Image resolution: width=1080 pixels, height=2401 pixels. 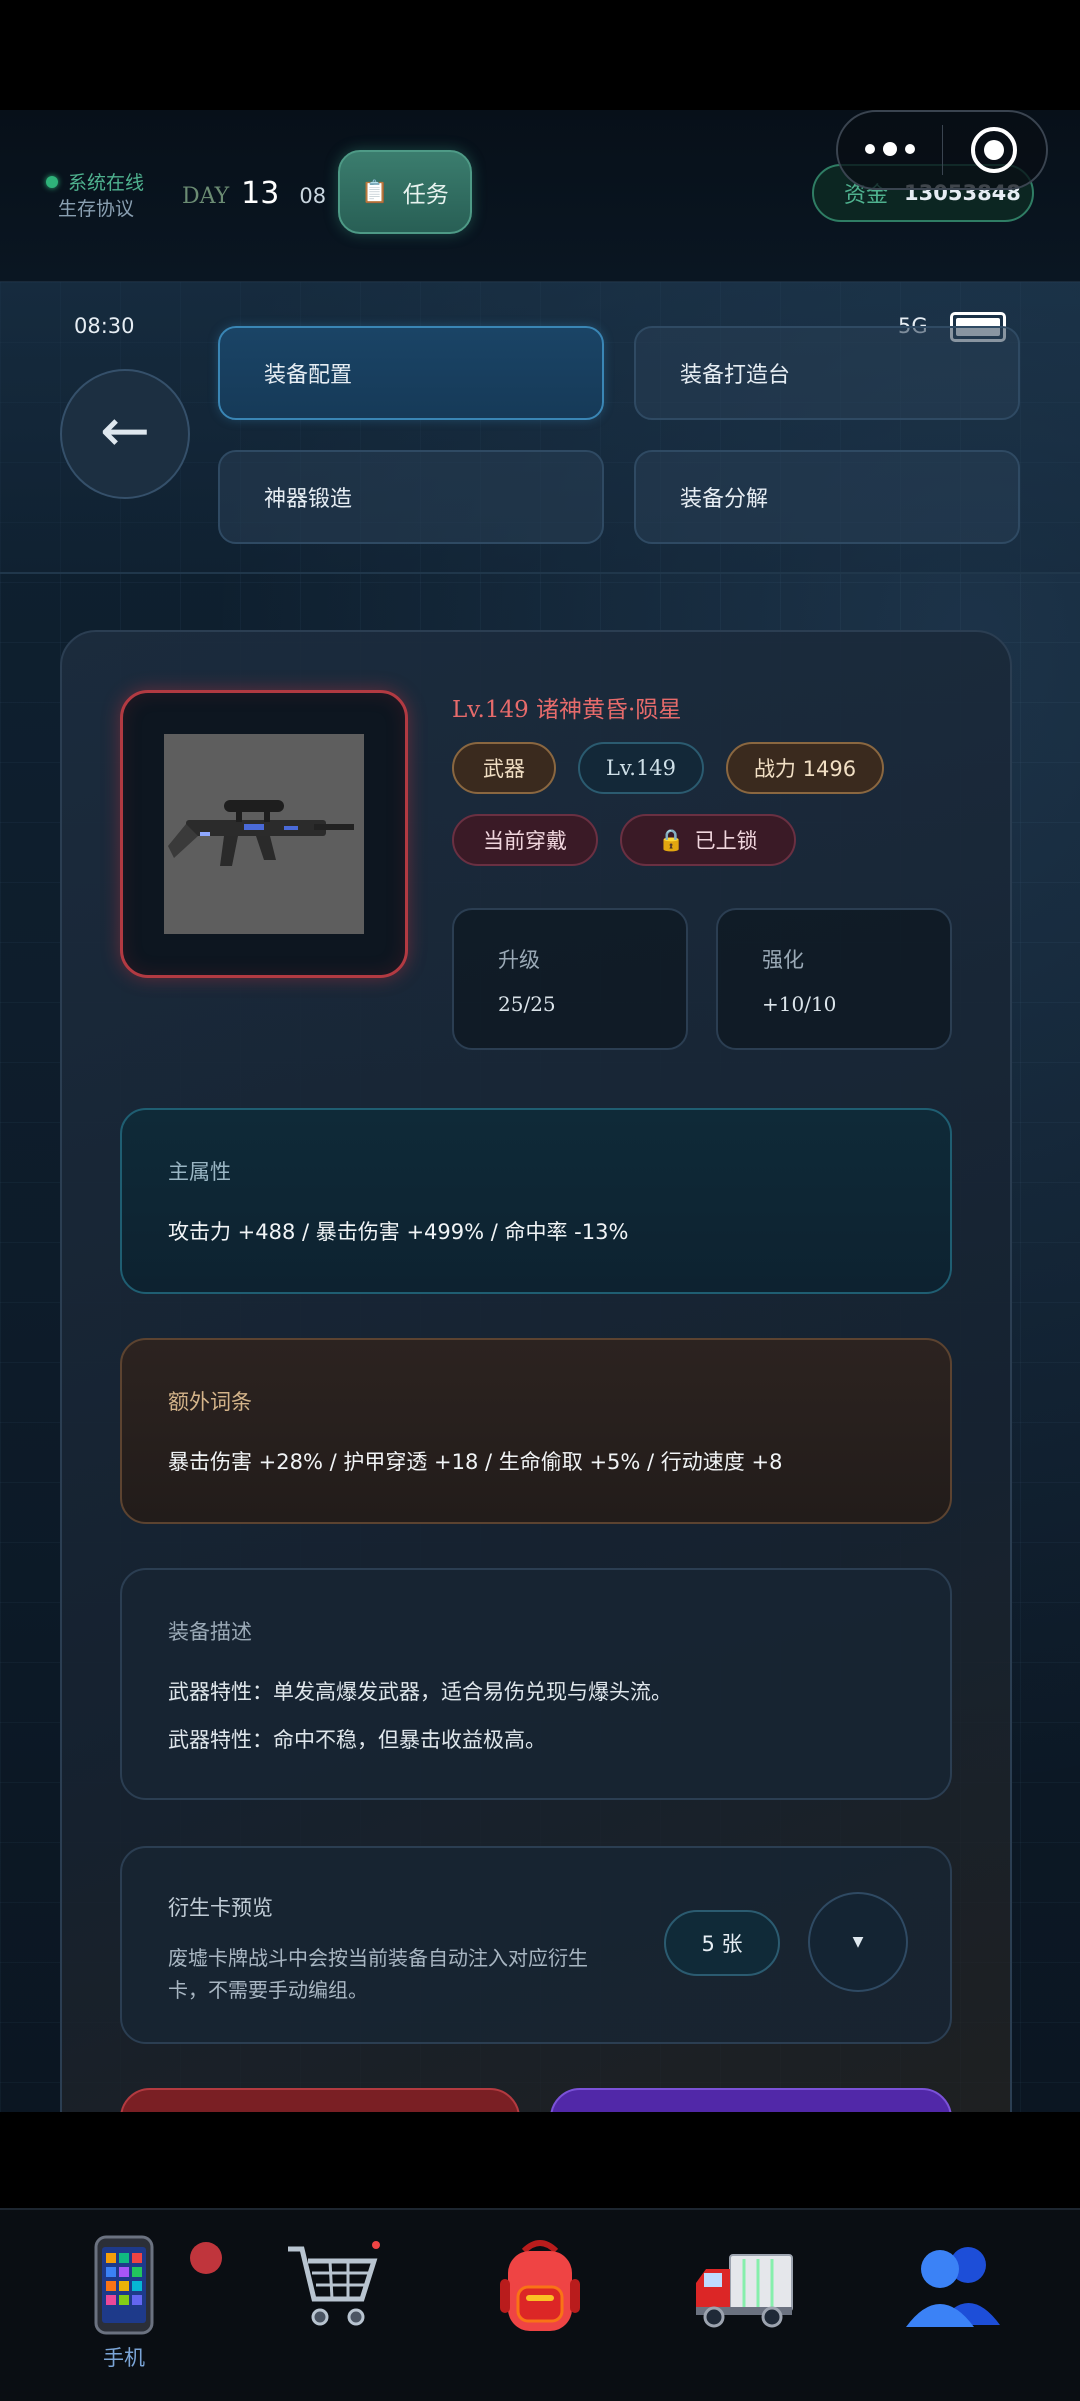 I want to click on enhance-label: 强化, so click(x=783, y=960).